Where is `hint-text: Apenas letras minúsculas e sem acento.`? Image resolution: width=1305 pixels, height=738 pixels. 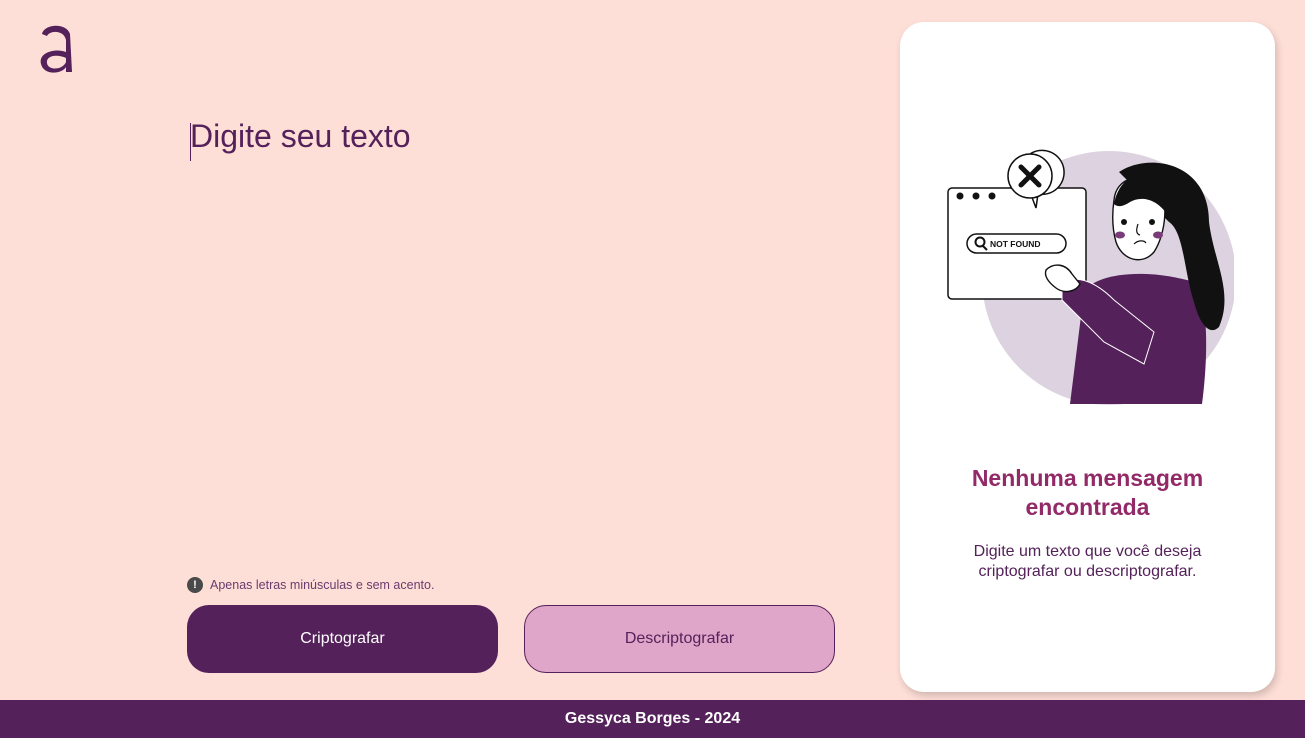
hint-text: Apenas letras minúsculas e sem acento. is located at coordinates (322, 585).